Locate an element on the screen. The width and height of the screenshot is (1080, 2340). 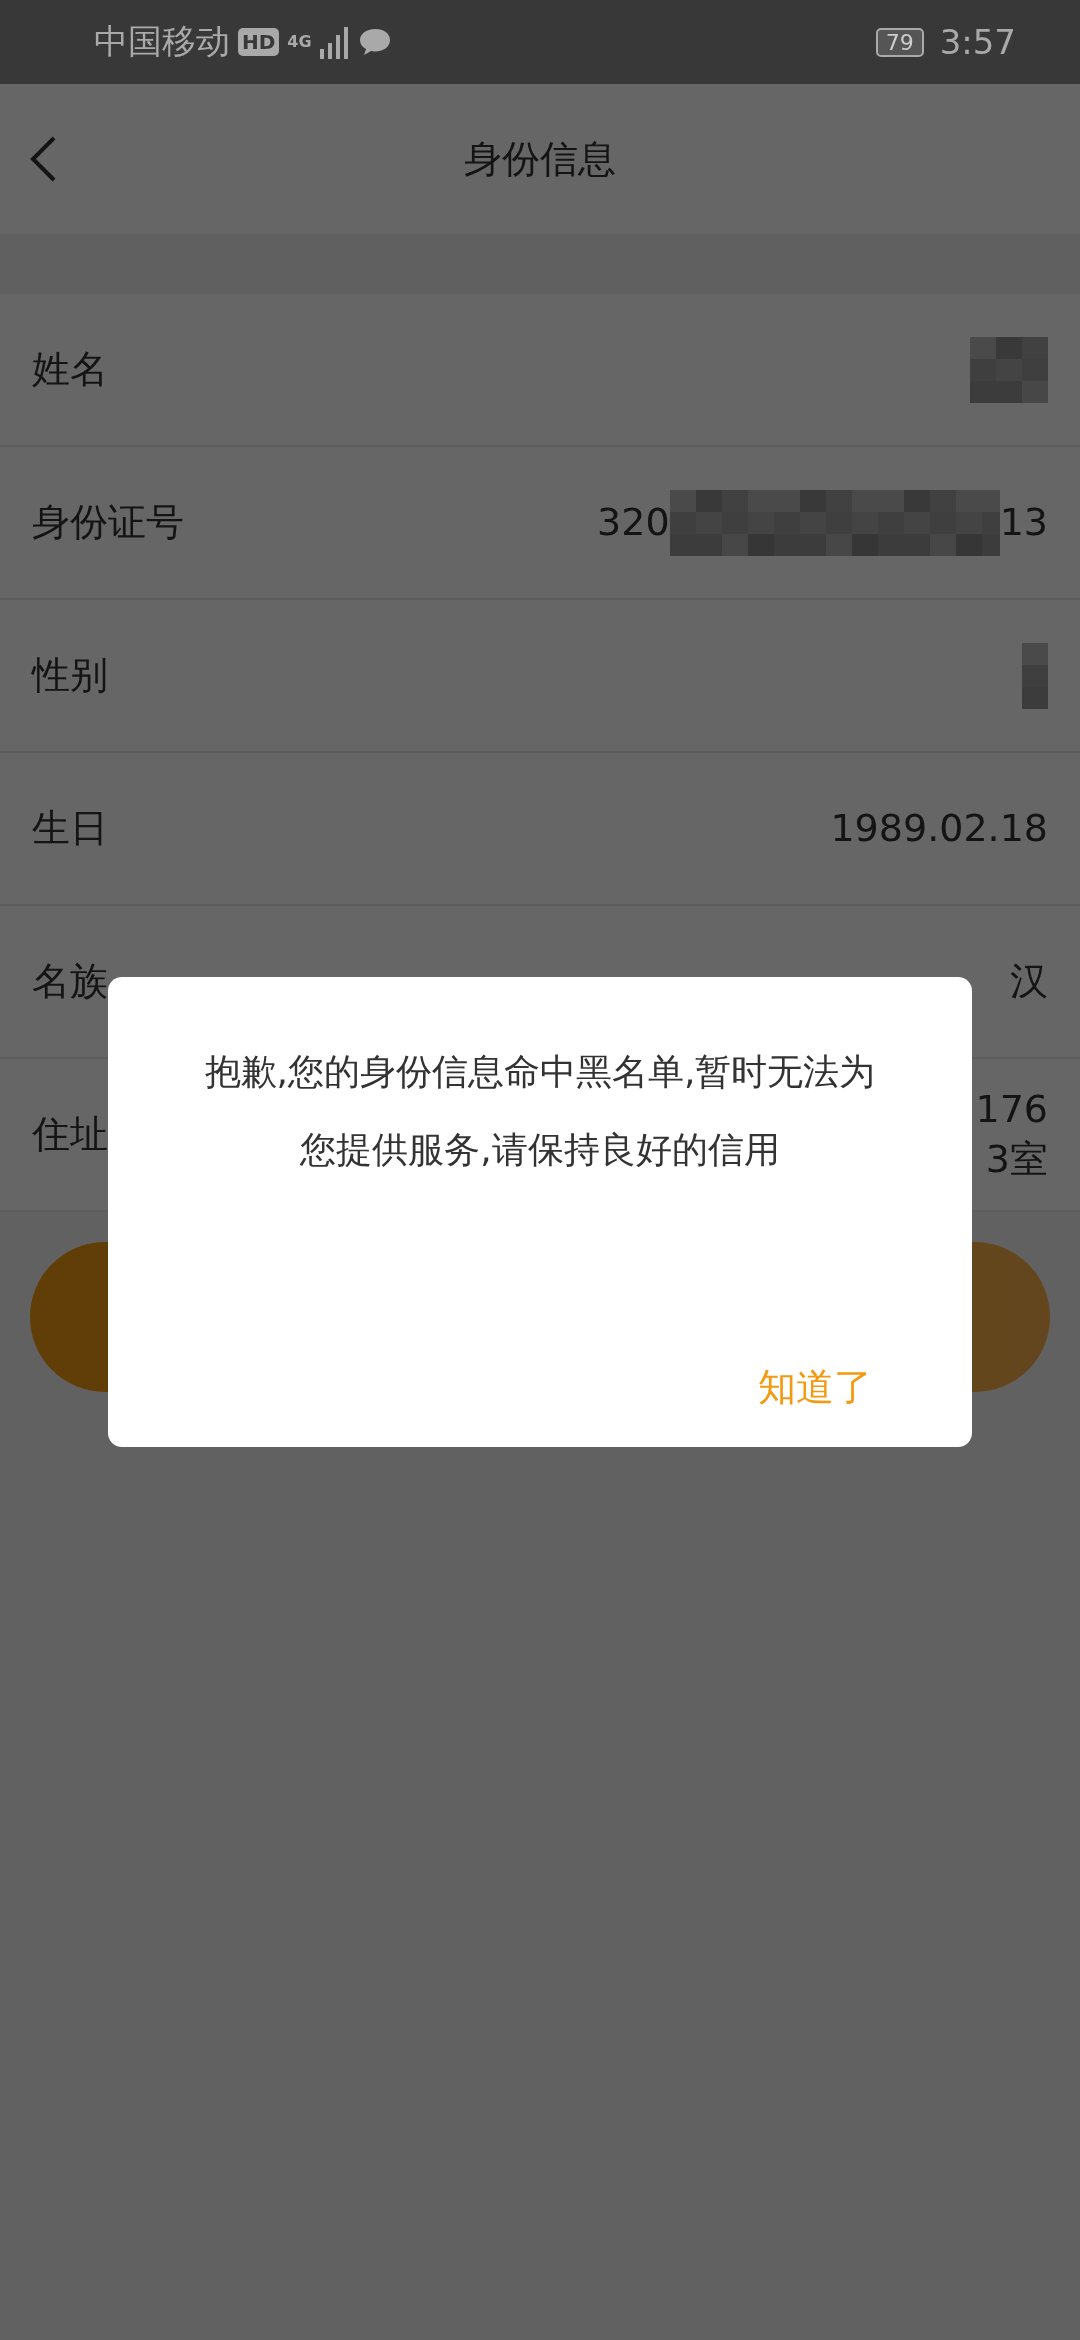
field-label: 生日 is located at coordinates (70, 828).